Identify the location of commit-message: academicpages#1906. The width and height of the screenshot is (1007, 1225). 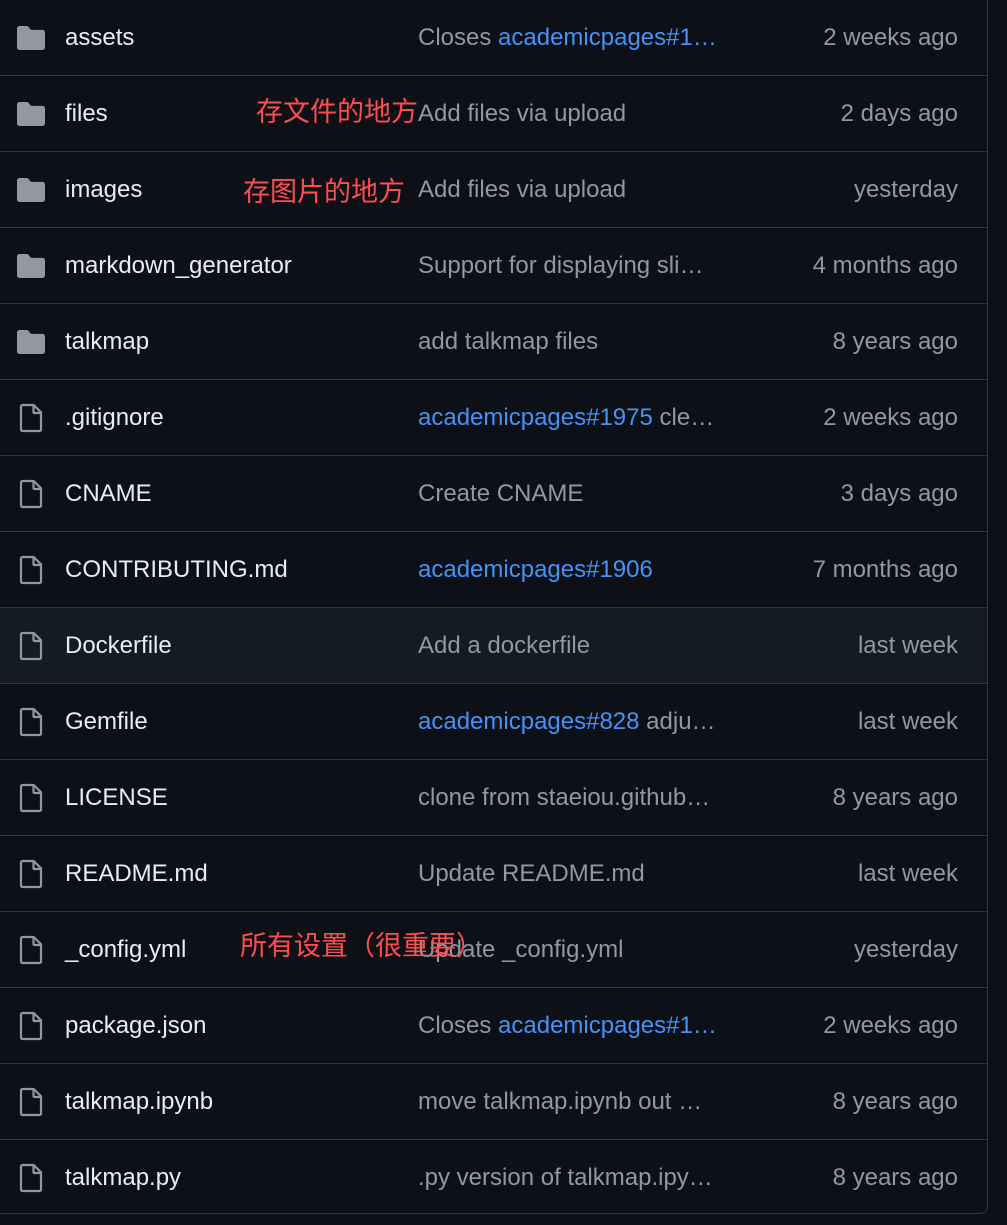
(577, 570).